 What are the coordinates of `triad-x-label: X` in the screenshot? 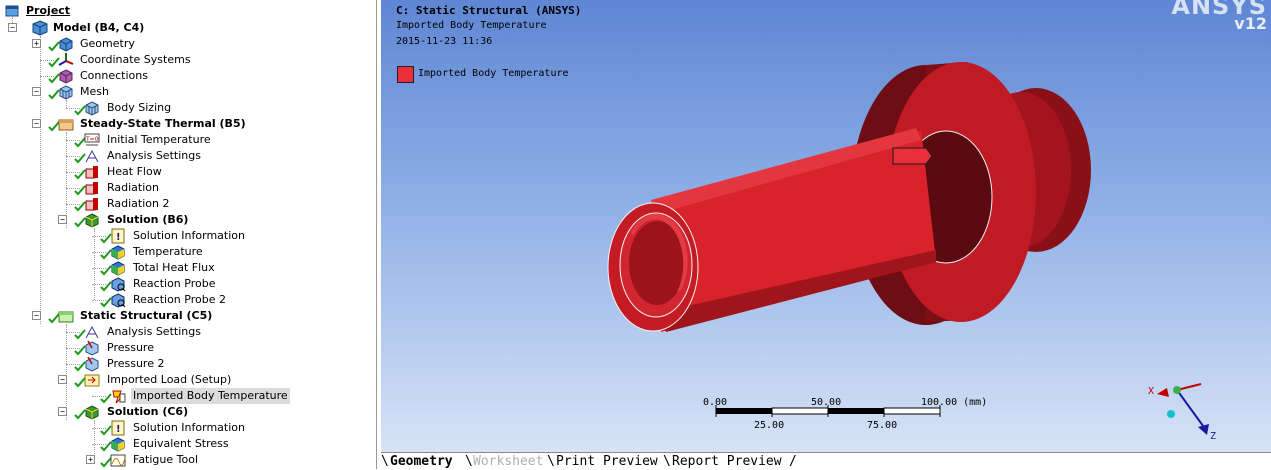 It's located at (1151, 391).